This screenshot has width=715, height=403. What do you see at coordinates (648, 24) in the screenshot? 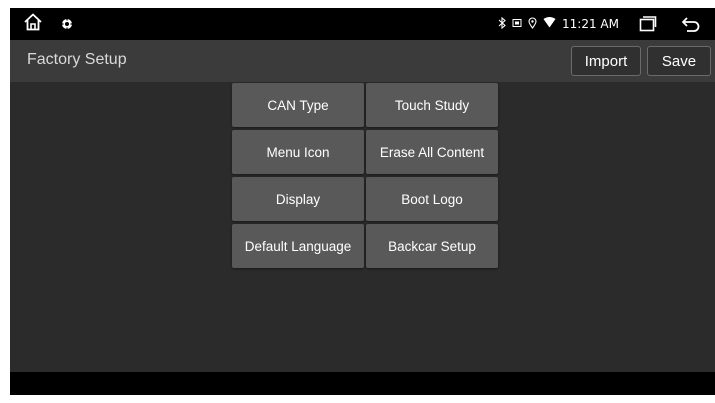
I see `recents-icon` at bounding box center [648, 24].